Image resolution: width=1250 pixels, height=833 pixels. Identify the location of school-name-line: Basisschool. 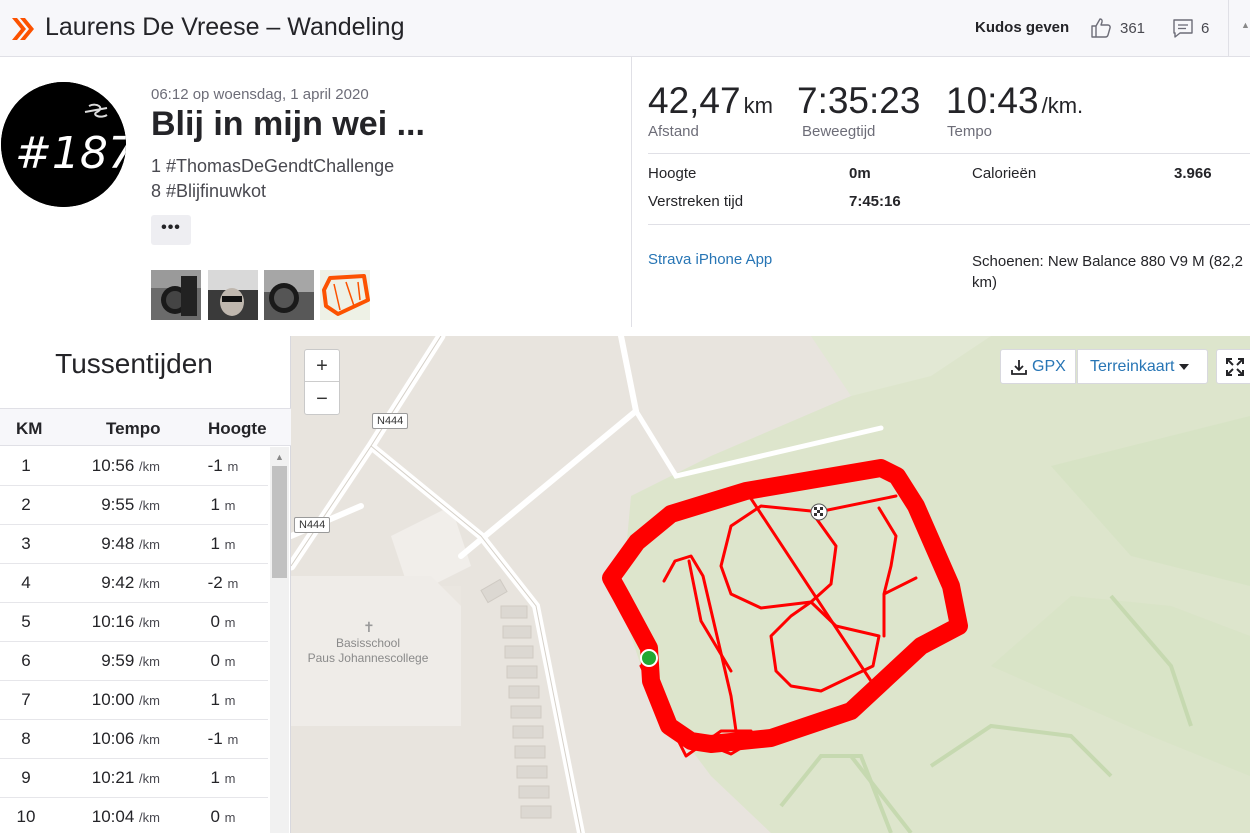
(368, 643).